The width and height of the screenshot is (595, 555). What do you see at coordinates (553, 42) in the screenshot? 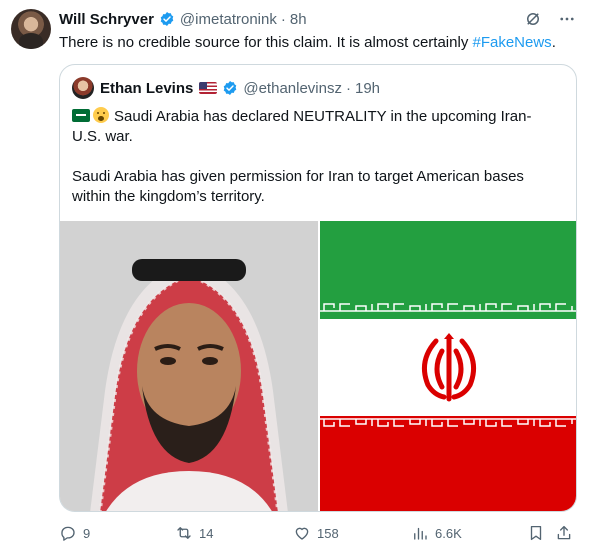
I see `tweet-text-end: .` at bounding box center [553, 42].